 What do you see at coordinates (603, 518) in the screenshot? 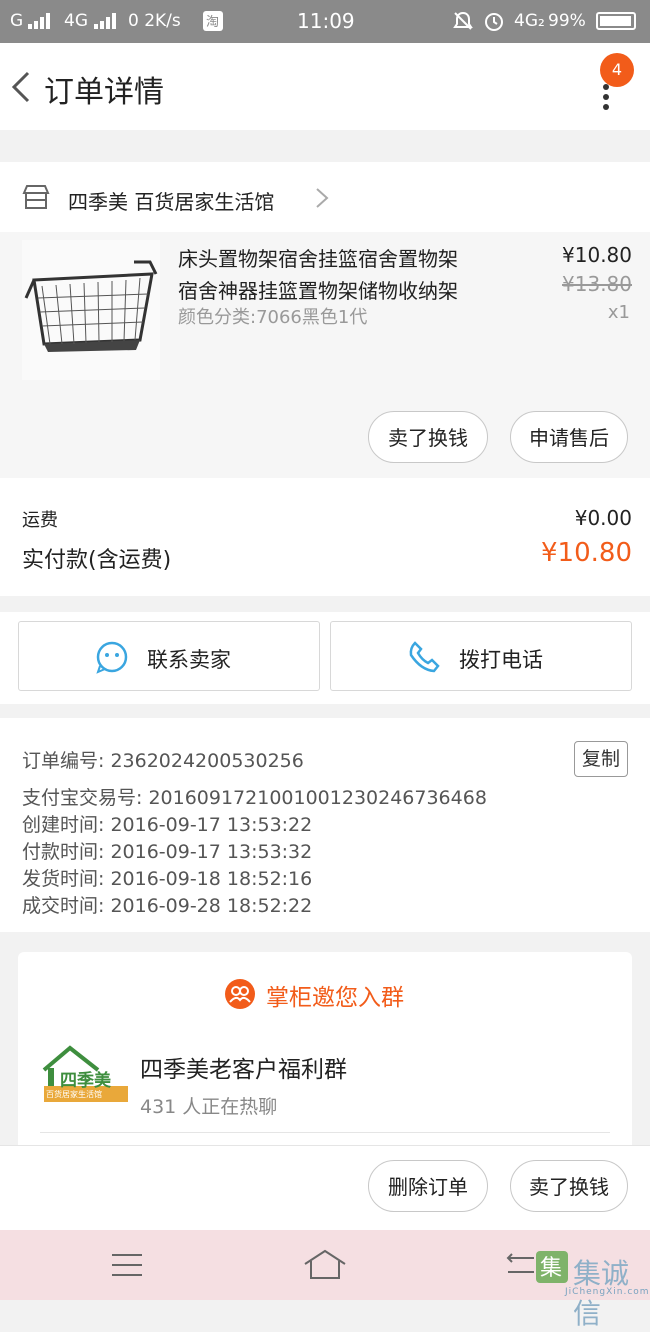
I see `shipping-value: ¥0.00` at bounding box center [603, 518].